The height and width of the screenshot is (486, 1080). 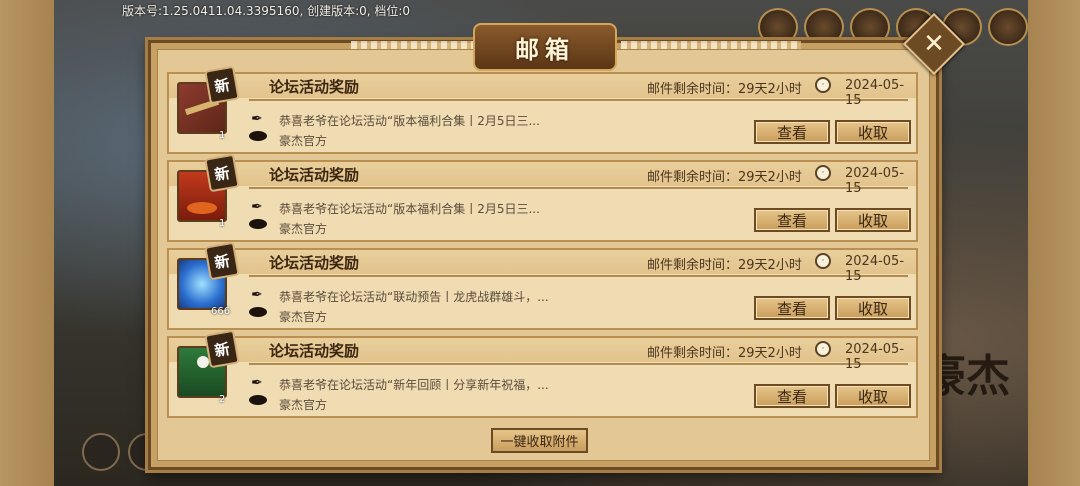 What do you see at coordinates (539, 440) in the screenshot?
I see `claim-all-button: 一键收取附件` at bounding box center [539, 440].